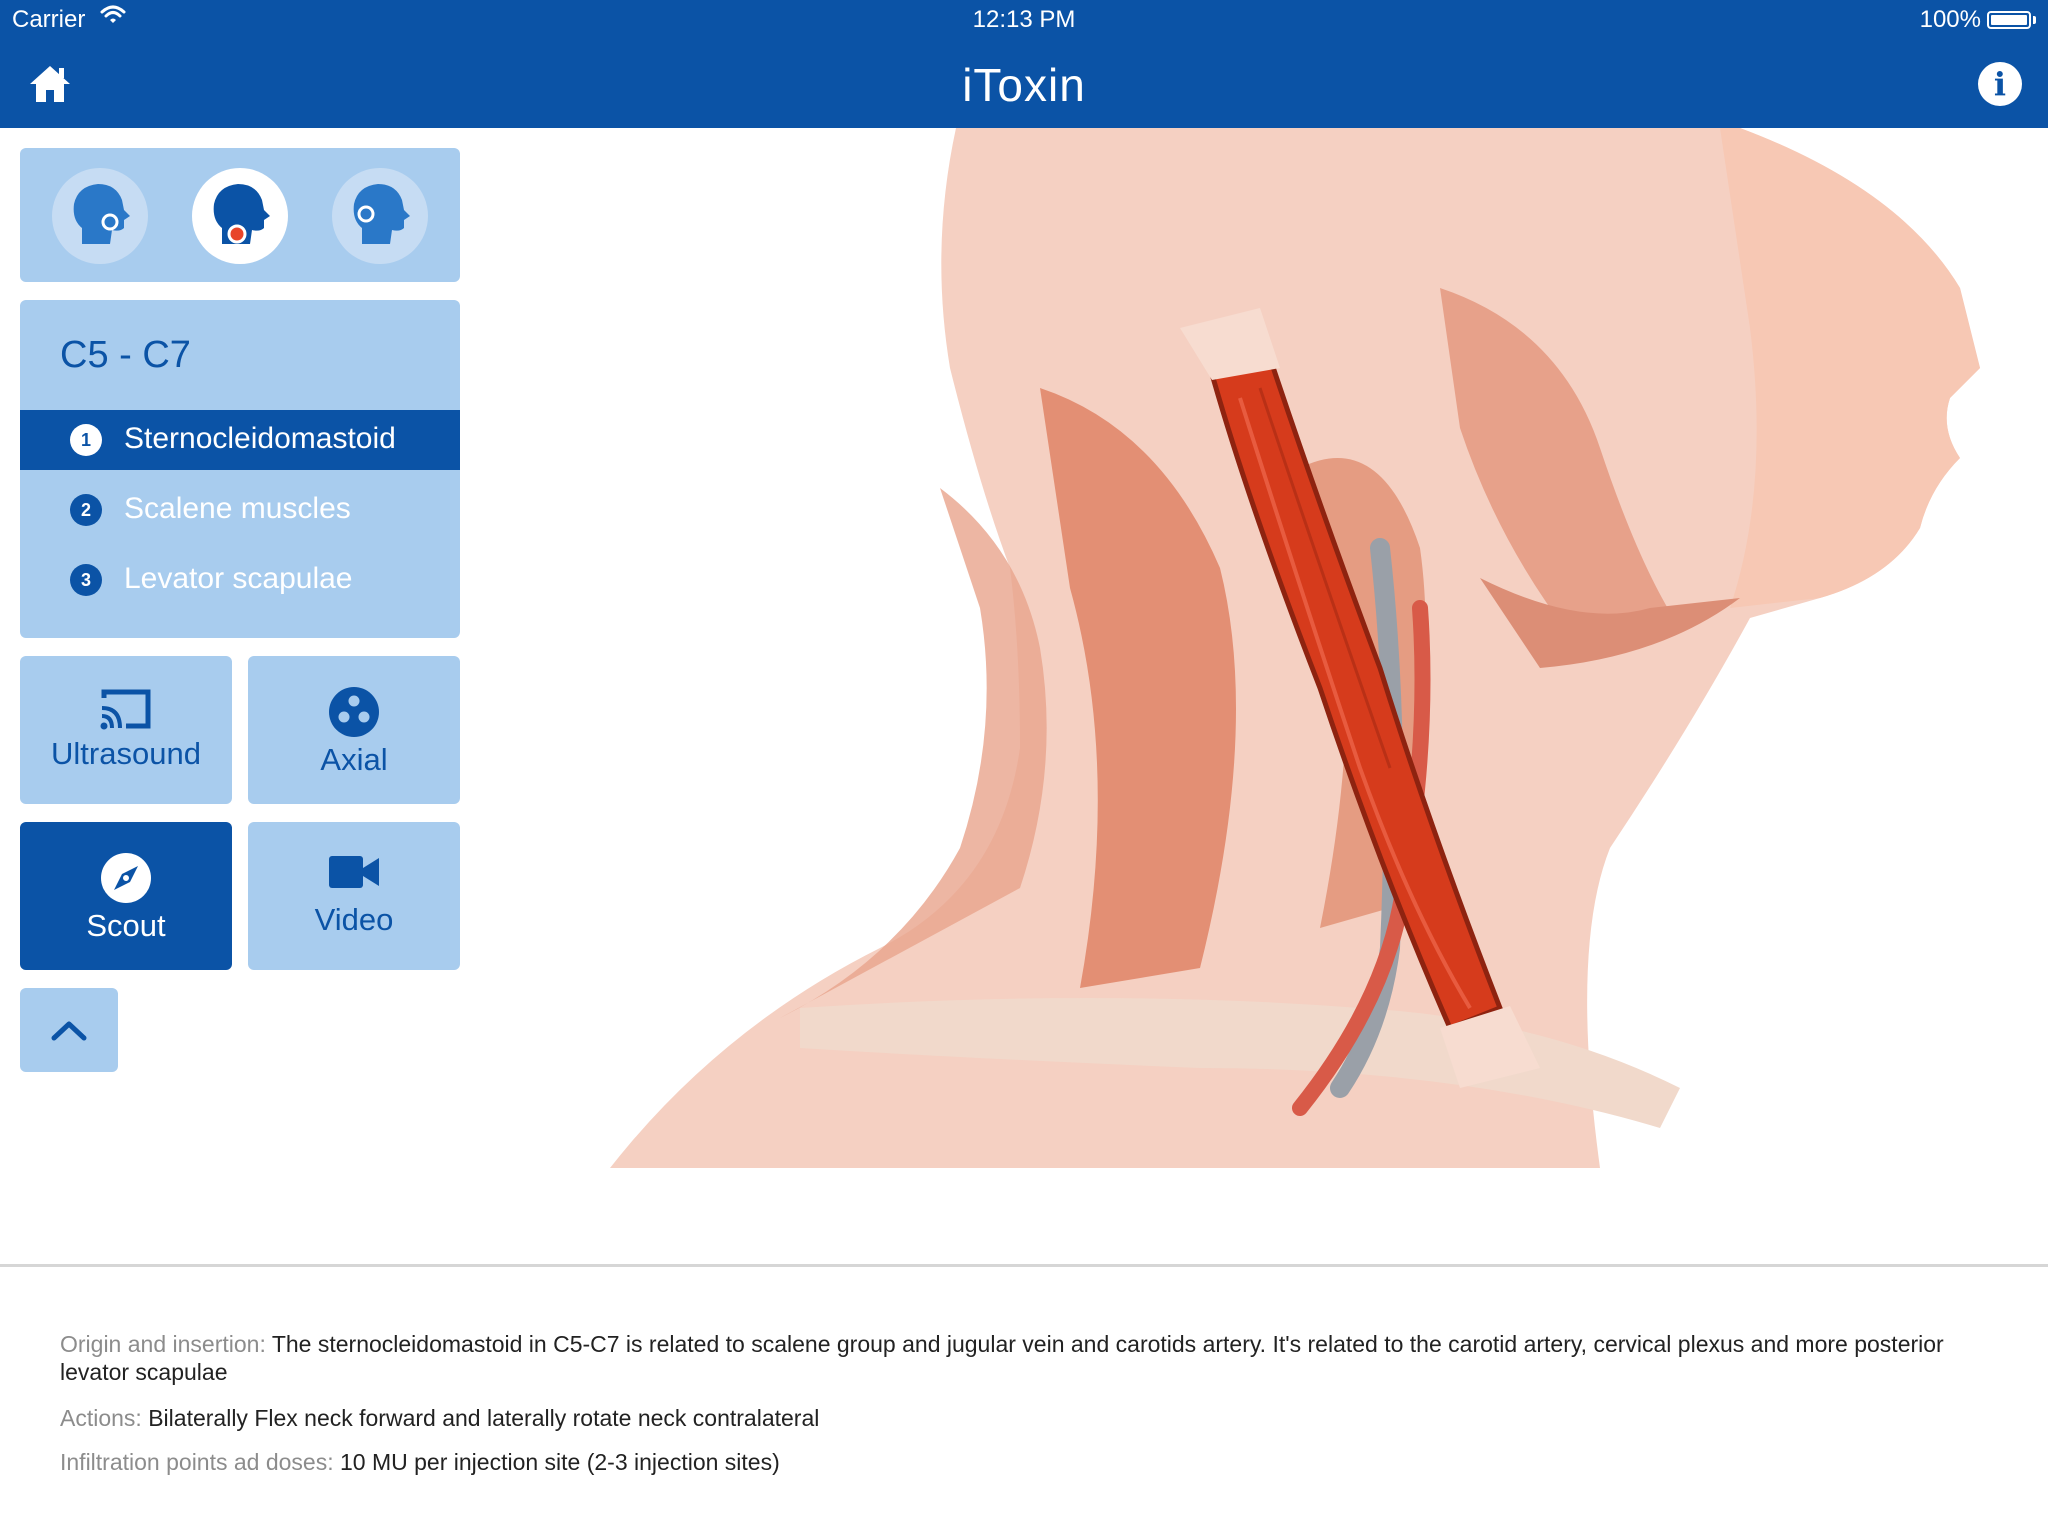 This screenshot has height=1536, width=2048. I want to click on muscle-number-badge: 2, so click(86, 510).